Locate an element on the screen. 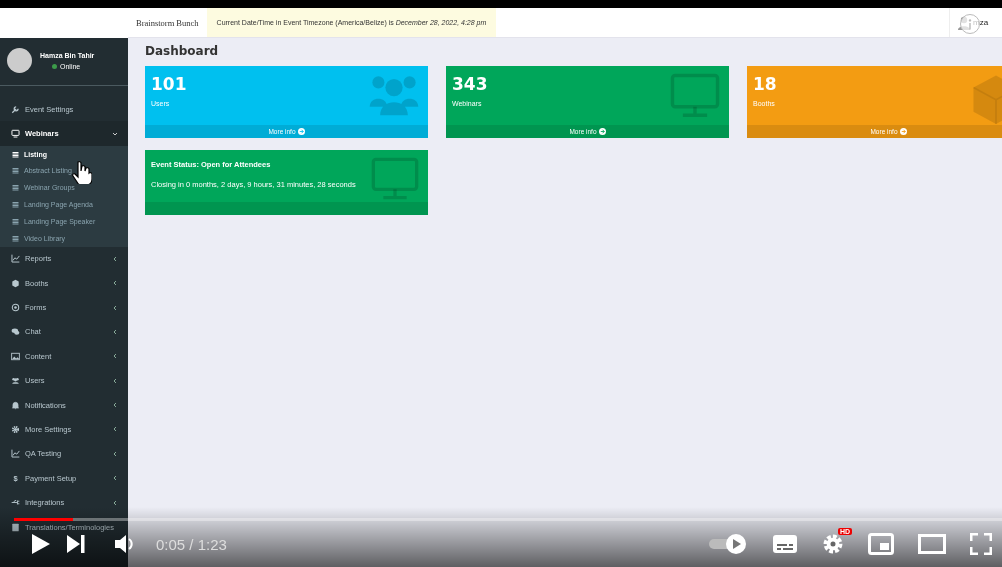  video-time: 0:05 / 1:23 is located at coordinates (191, 544).